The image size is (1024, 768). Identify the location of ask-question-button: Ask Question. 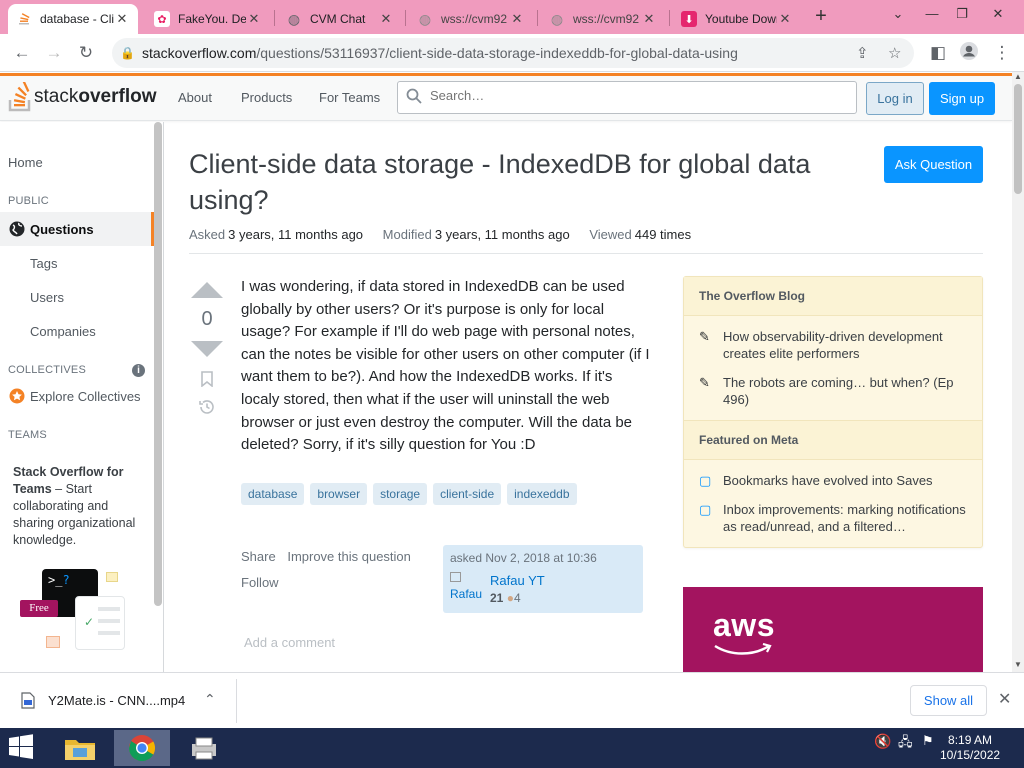
(933, 164).